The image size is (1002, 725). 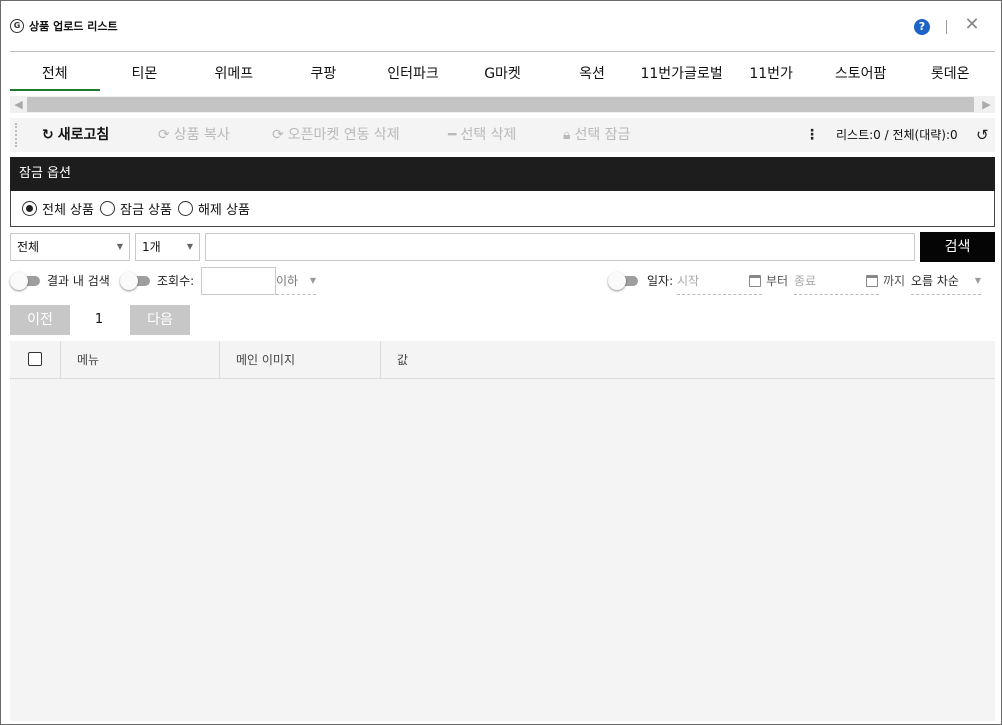 I want to click on tab-11st: 11번가, so click(x=771, y=75).